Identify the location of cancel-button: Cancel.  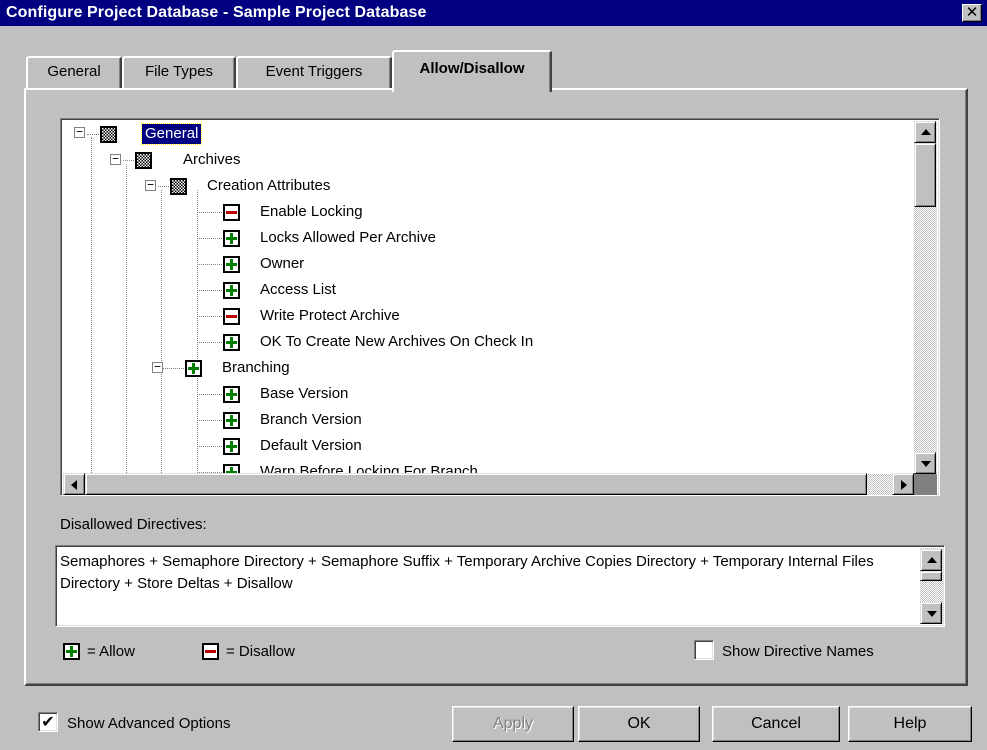
(776, 724).